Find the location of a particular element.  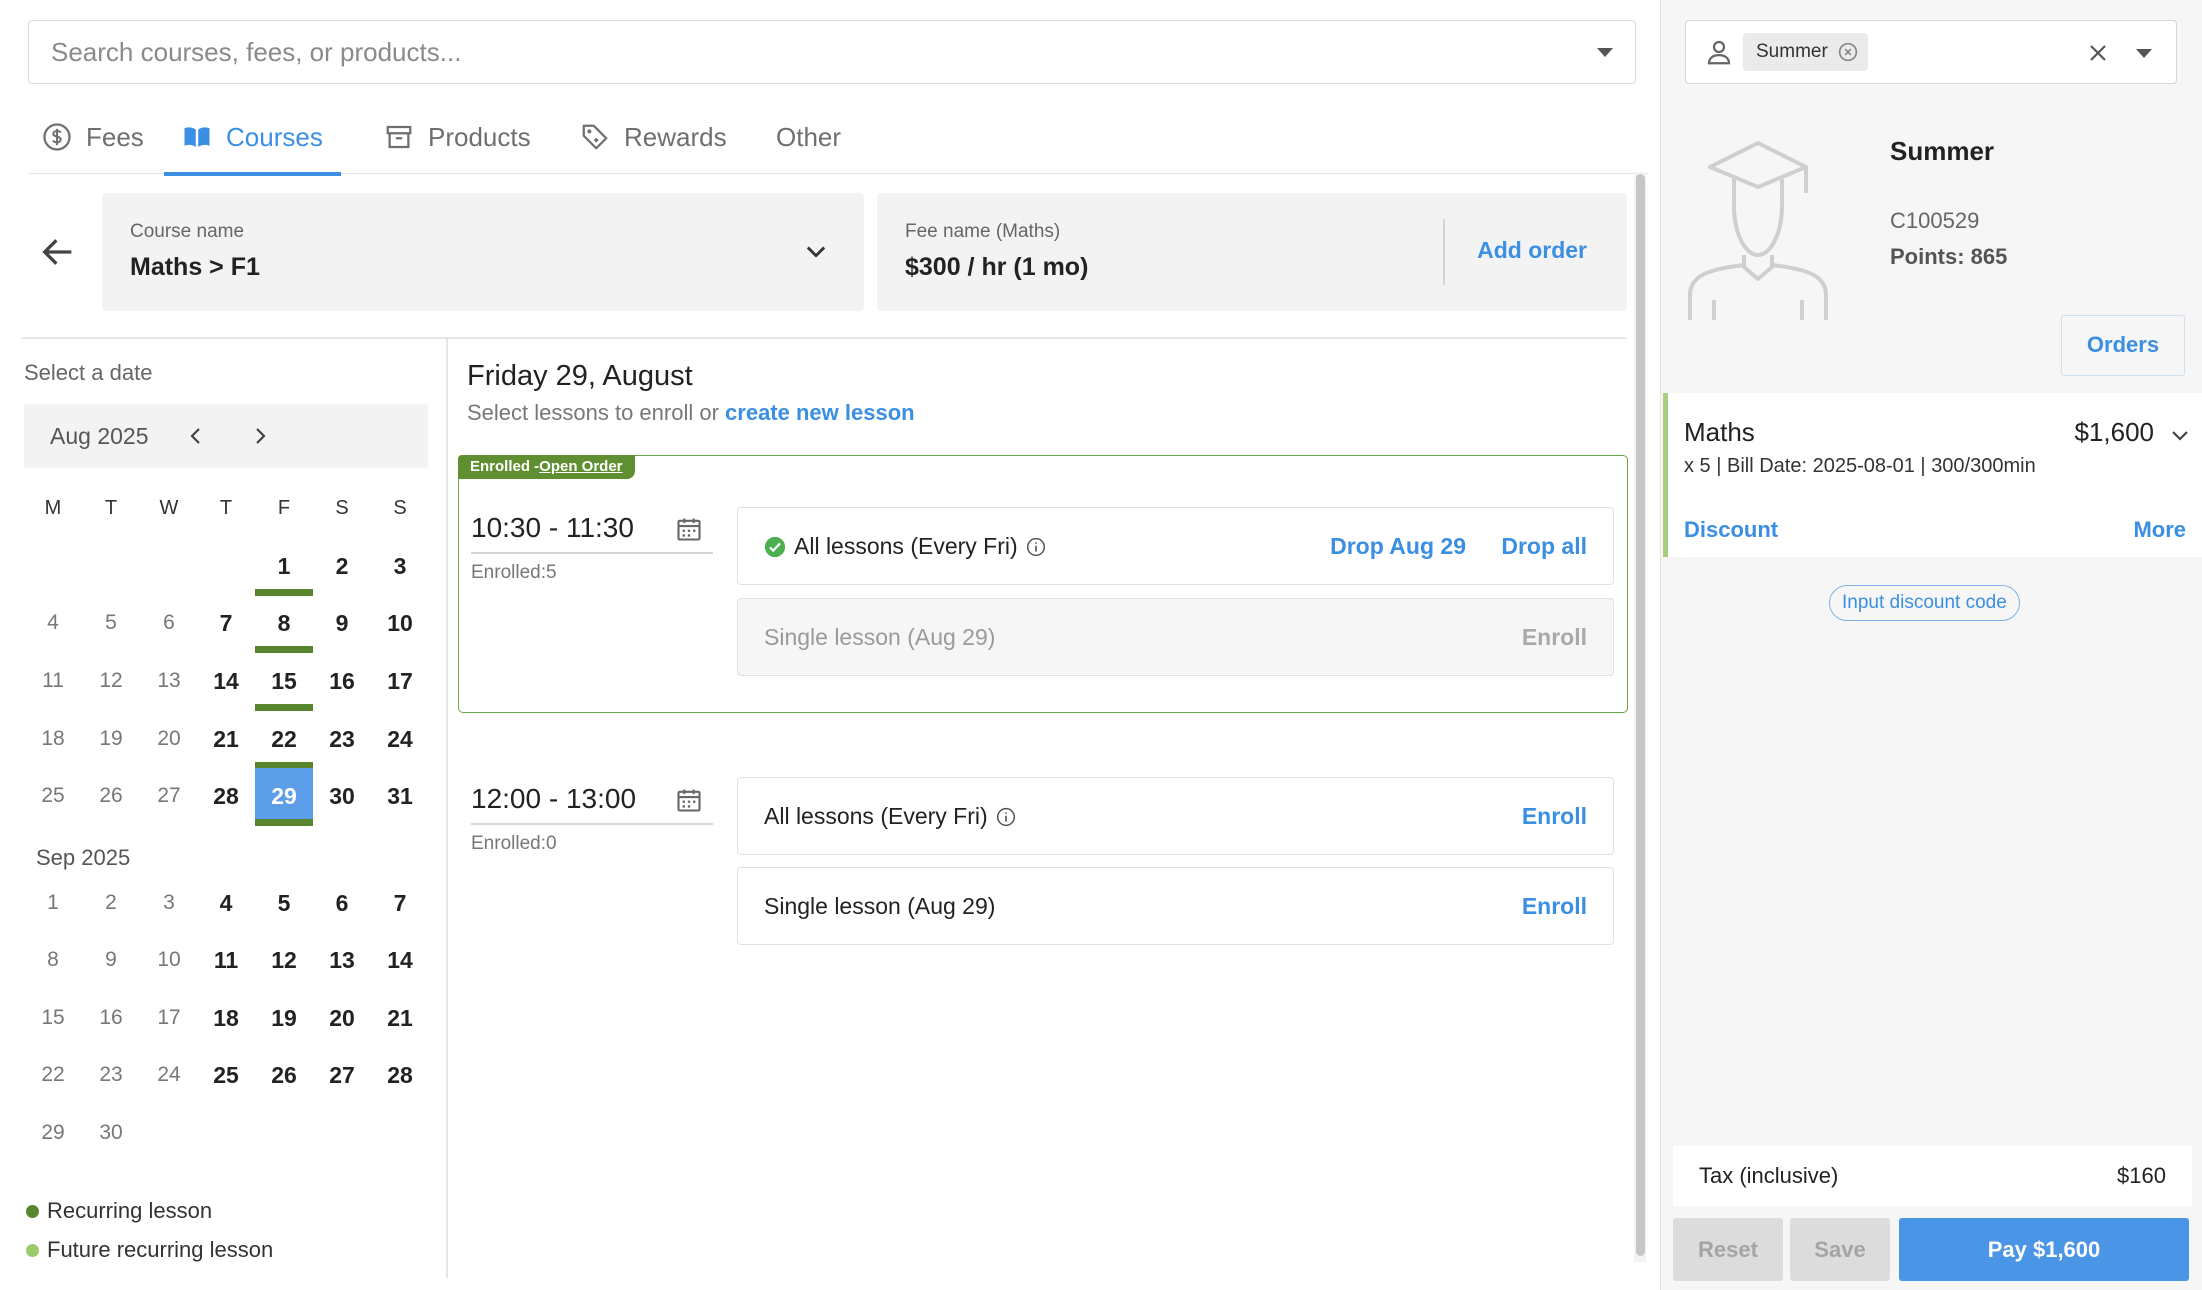

drop-all-button: Drop all is located at coordinates (1544, 546).